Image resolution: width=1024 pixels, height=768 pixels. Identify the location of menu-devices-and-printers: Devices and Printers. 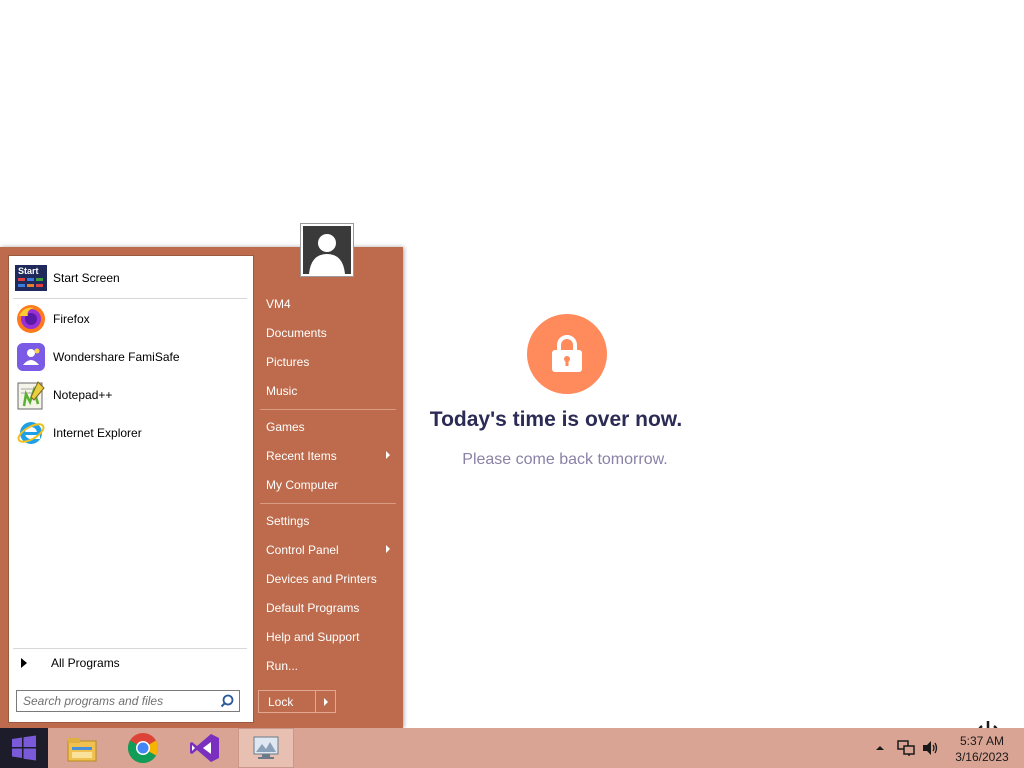
(328, 578).